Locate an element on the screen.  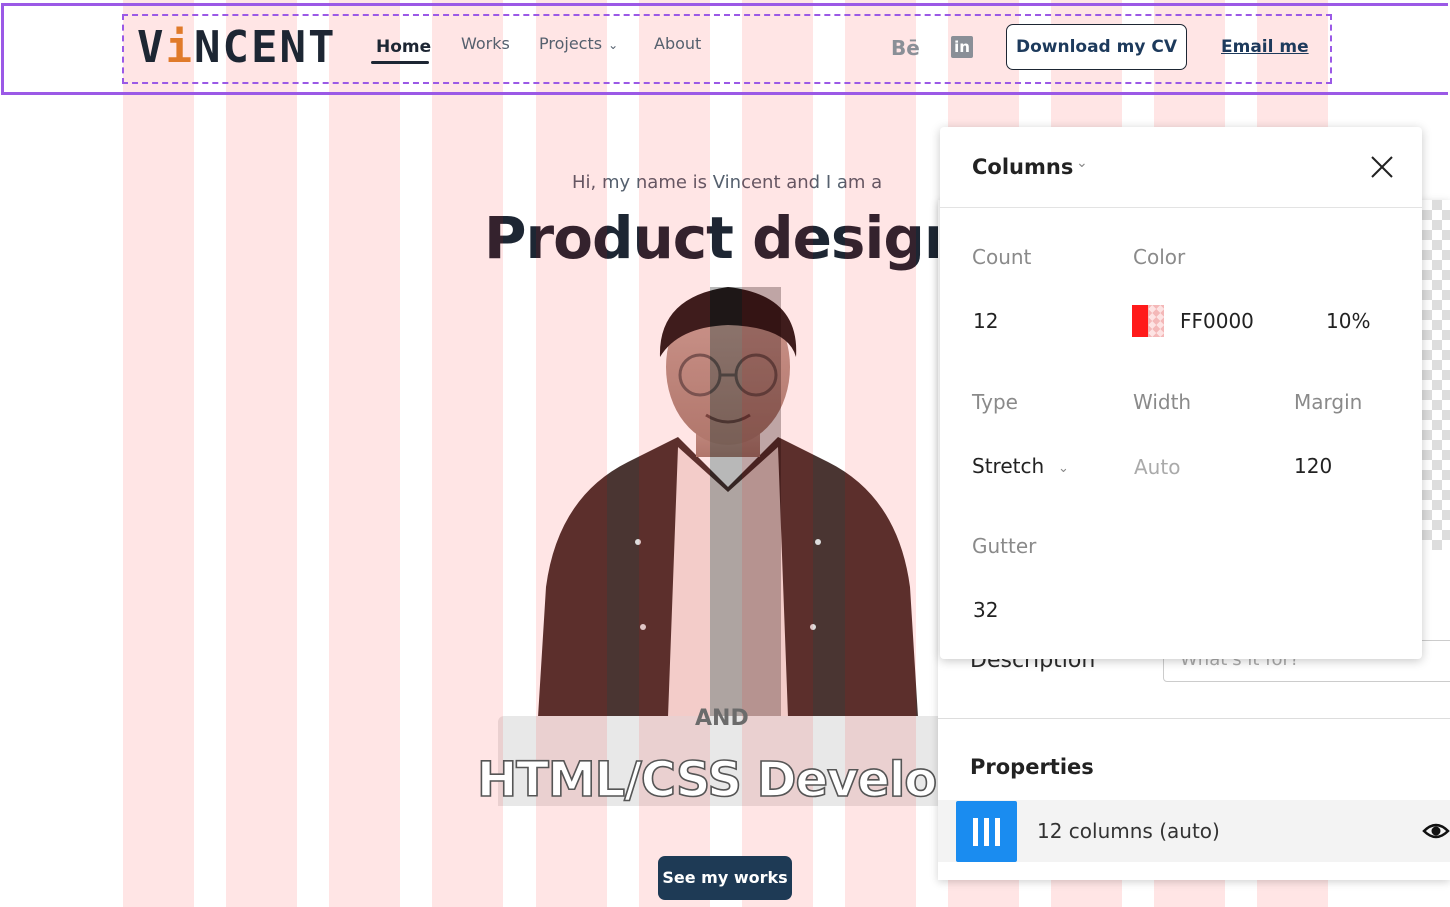
logo-suffix: NCENT is located at coordinates (265, 47).